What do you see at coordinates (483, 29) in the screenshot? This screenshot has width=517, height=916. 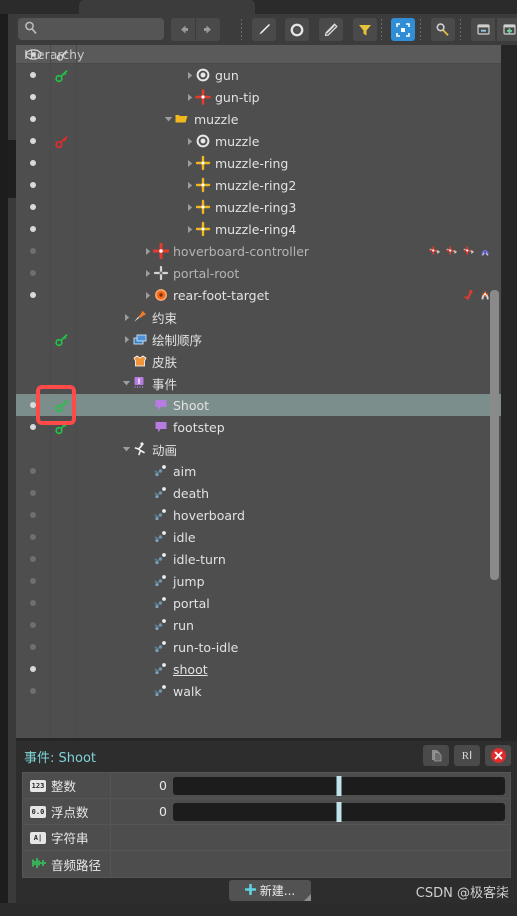 I see `collapse-all-button` at bounding box center [483, 29].